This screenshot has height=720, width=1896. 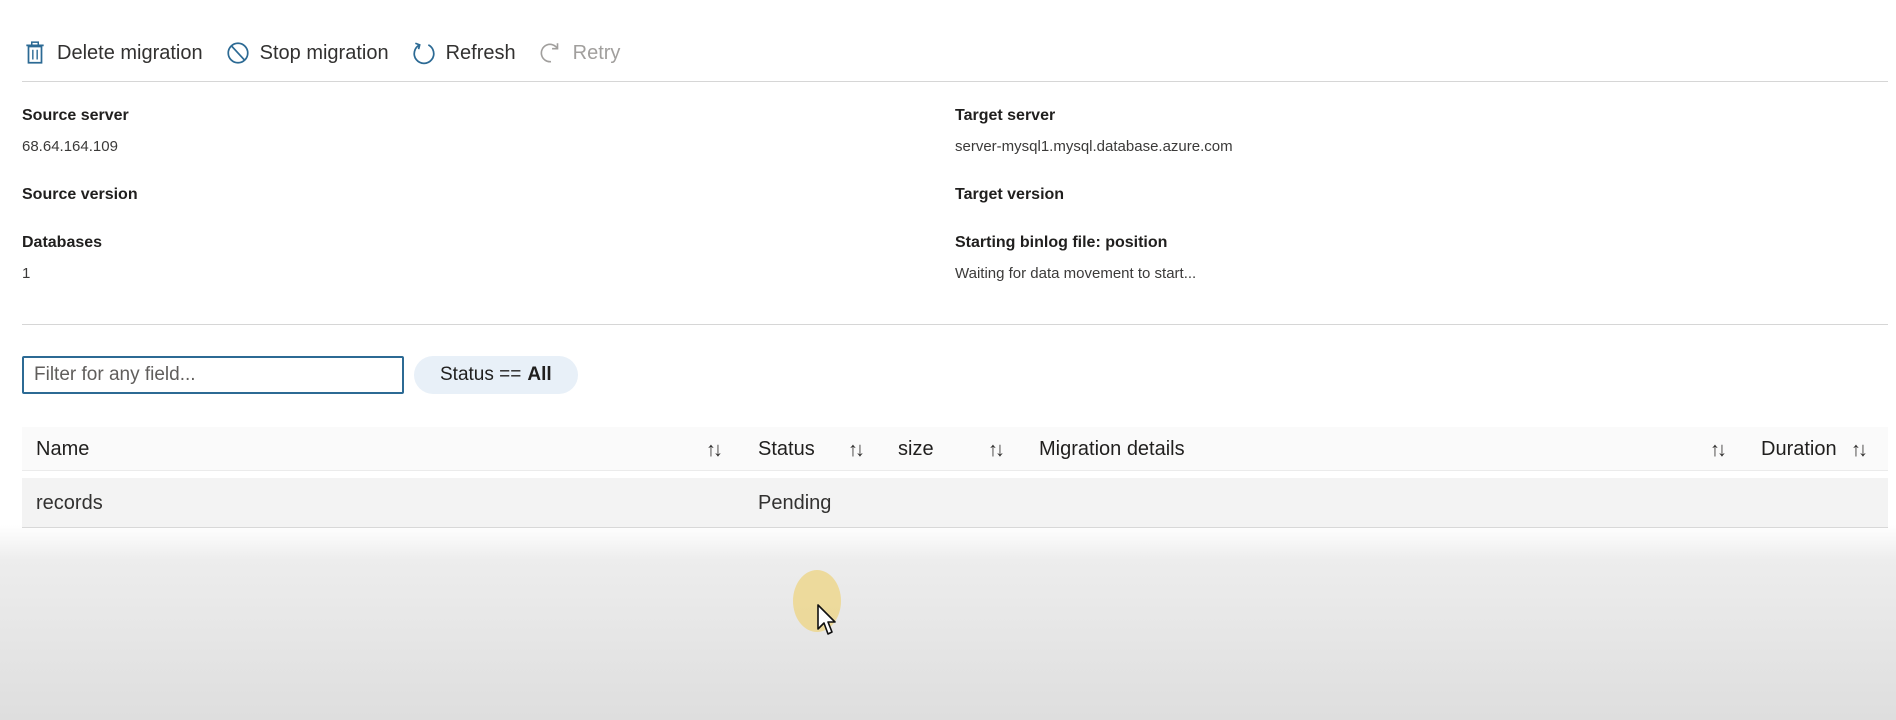 I want to click on block-icon, so click(x=238, y=53).